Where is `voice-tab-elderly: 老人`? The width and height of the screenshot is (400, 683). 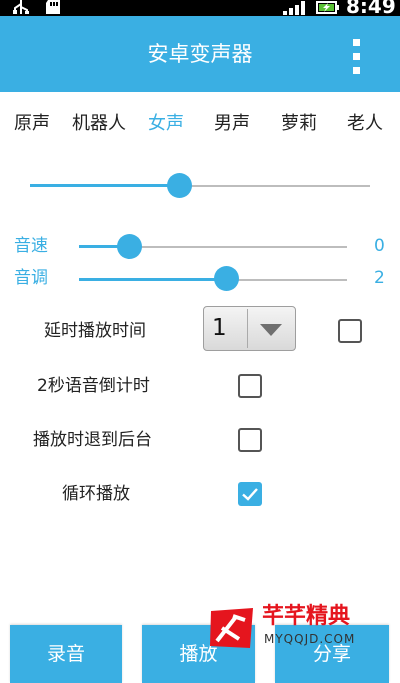
voice-tab-elderly: 老人 is located at coordinates (365, 124).